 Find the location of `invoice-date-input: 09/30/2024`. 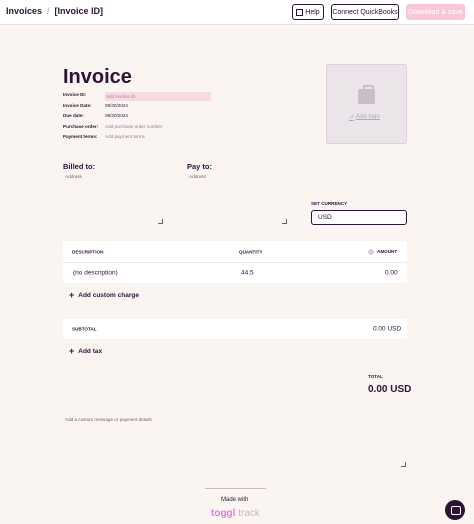

invoice-date-input: 09/30/2024 is located at coordinates (116, 105).